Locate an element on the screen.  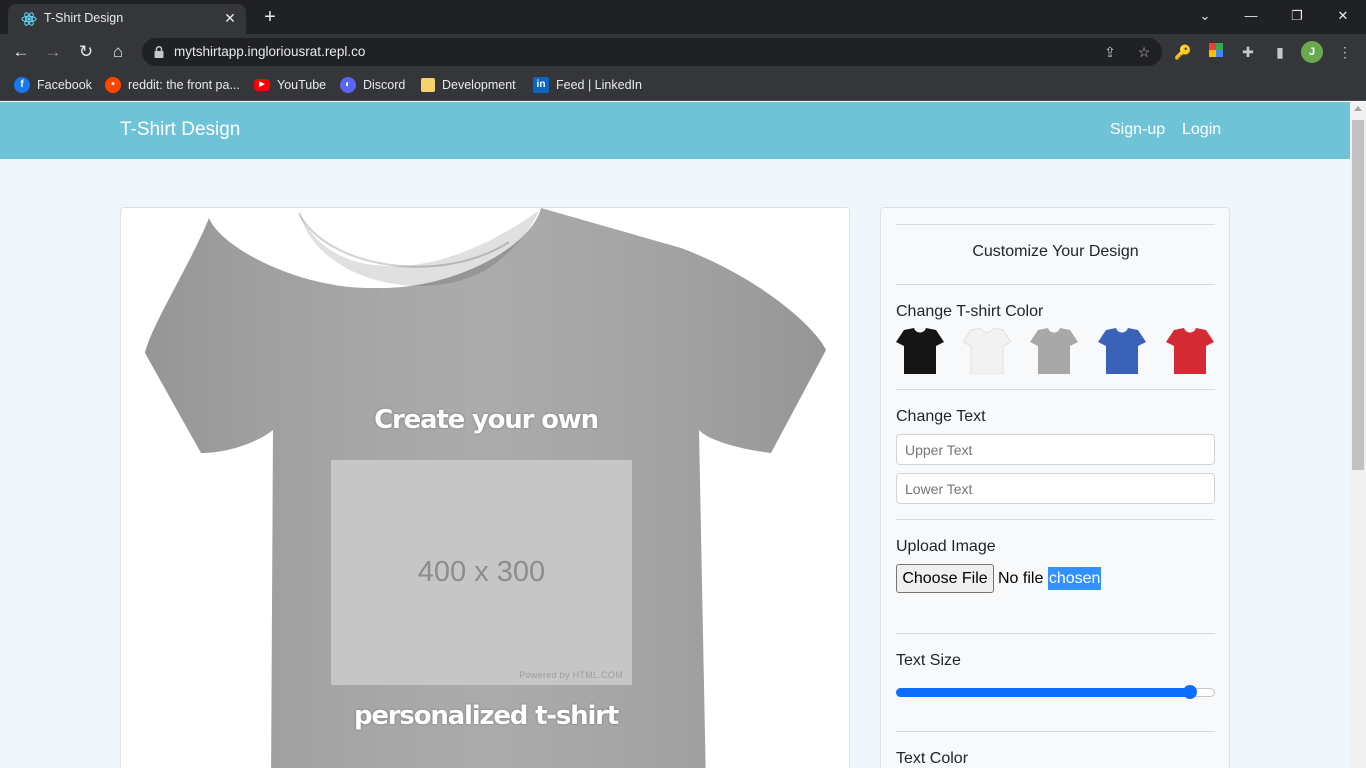
swatch-black is located at coordinates (920, 351).